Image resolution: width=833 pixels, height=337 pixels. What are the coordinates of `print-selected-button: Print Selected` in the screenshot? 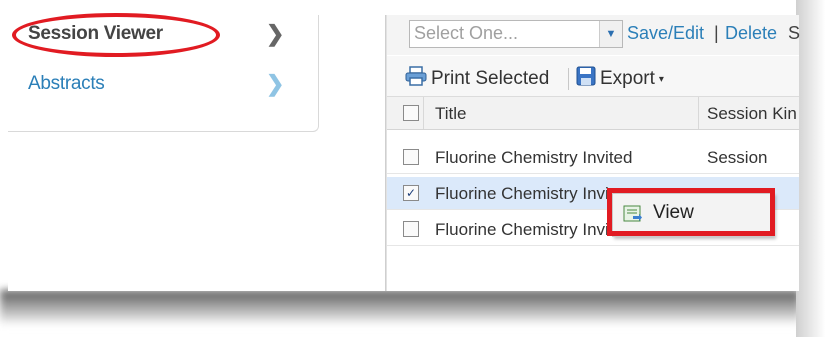 It's located at (477, 79).